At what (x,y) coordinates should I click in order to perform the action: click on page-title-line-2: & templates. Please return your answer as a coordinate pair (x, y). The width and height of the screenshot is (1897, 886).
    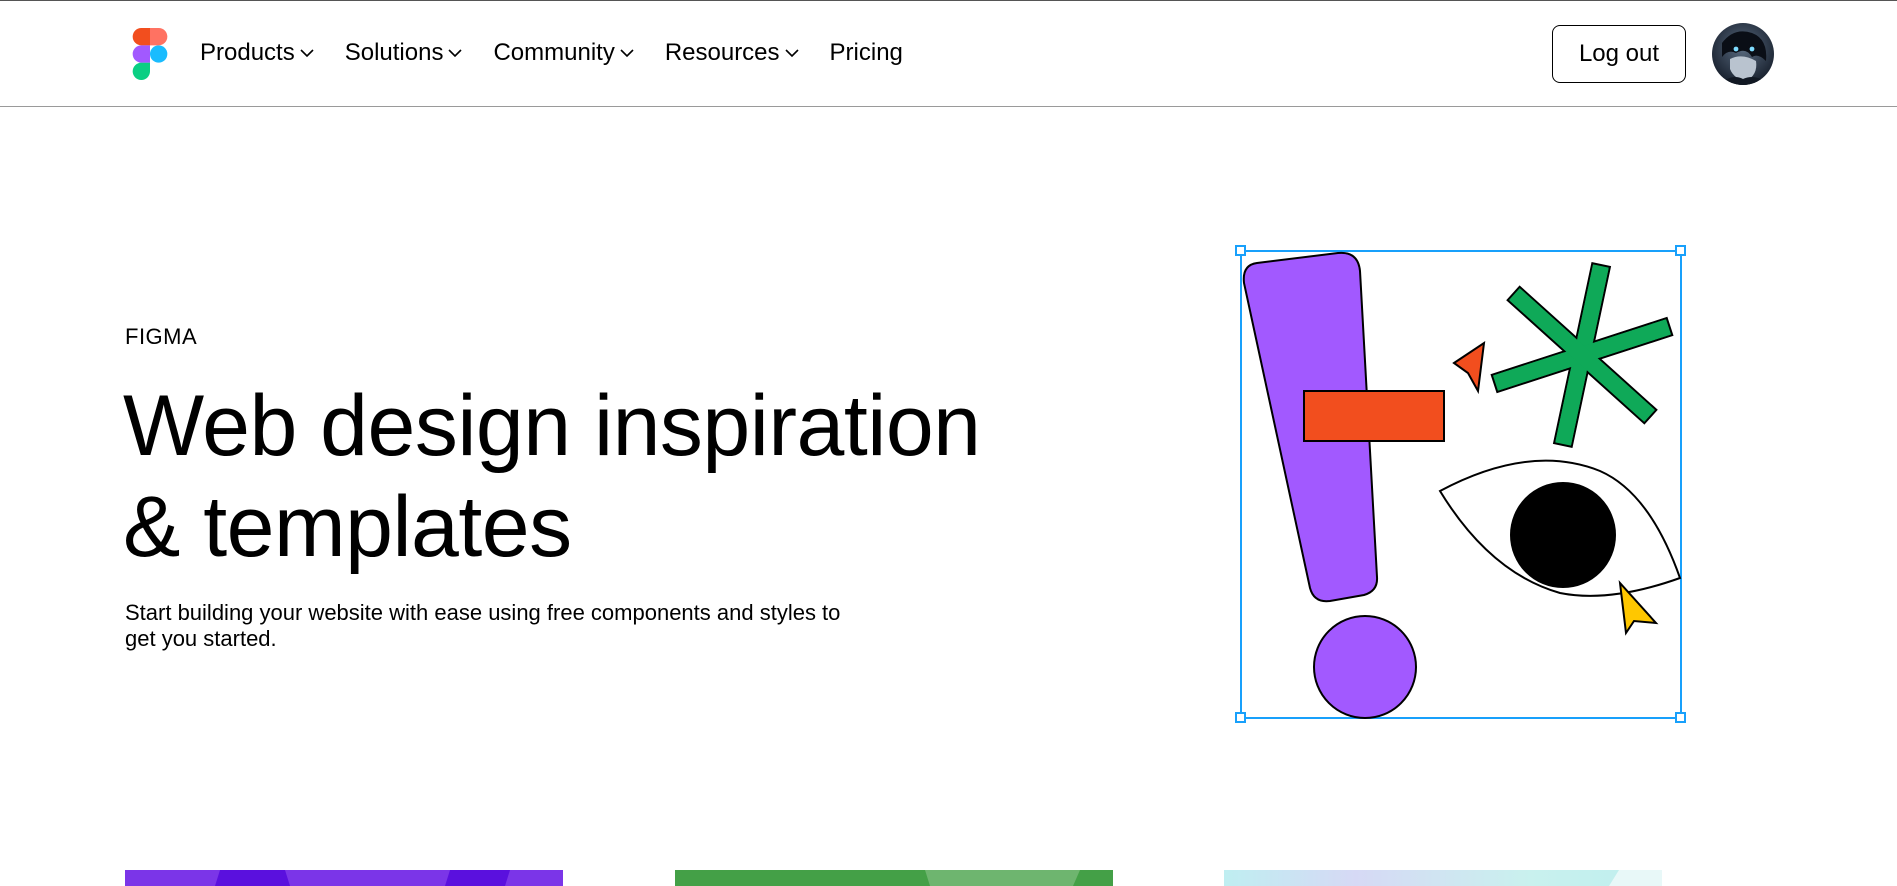
    Looking at the image, I should click on (347, 527).